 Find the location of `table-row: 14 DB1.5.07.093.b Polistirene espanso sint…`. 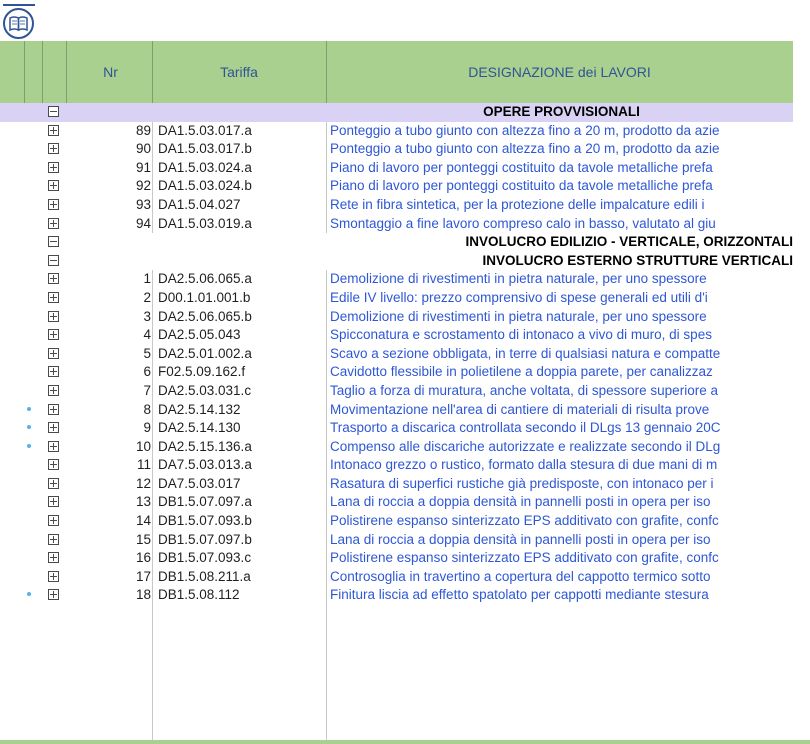

table-row: 14 DB1.5.07.093.b Polistirene espanso sint… is located at coordinates (405, 521).